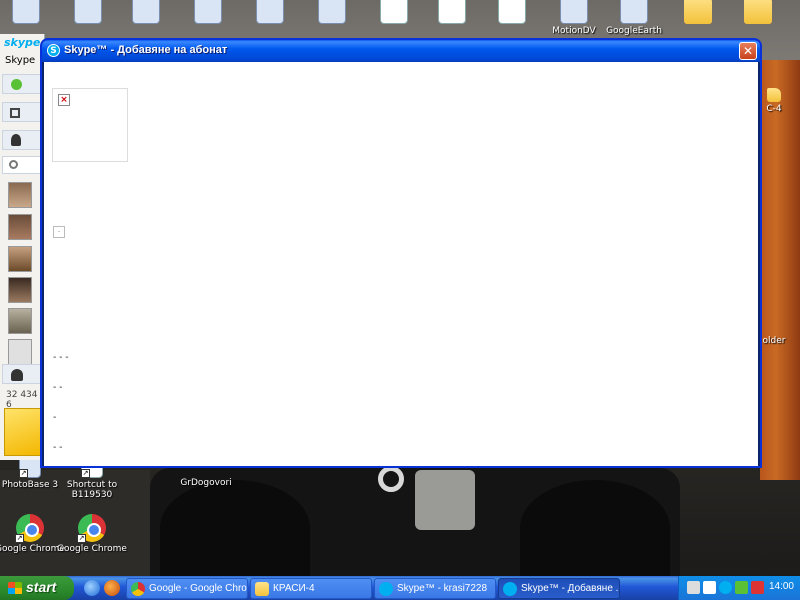 The height and width of the screenshot is (600, 800). What do you see at coordinates (16, 84) in the screenshot?
I see `status-online-icon` at bounding box center [16, 84].